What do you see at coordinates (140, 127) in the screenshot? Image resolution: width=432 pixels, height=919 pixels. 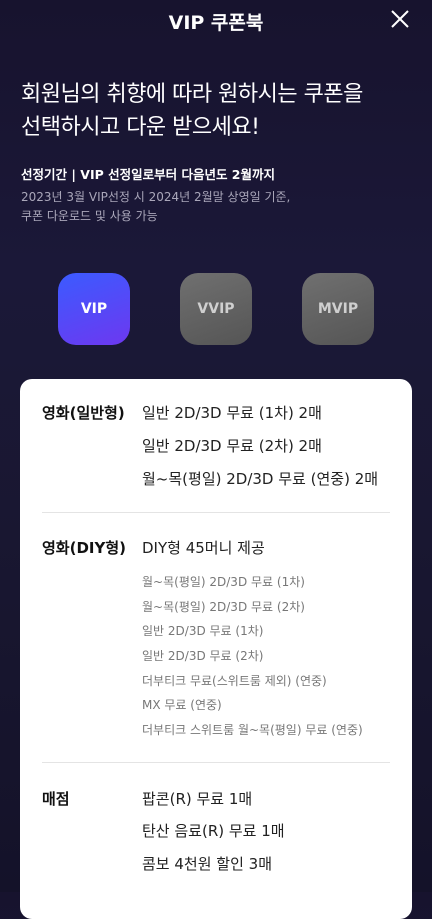 I see `headline-line-2: 선택하시고 다운 받으세요!` at bounding box center [140, 127].